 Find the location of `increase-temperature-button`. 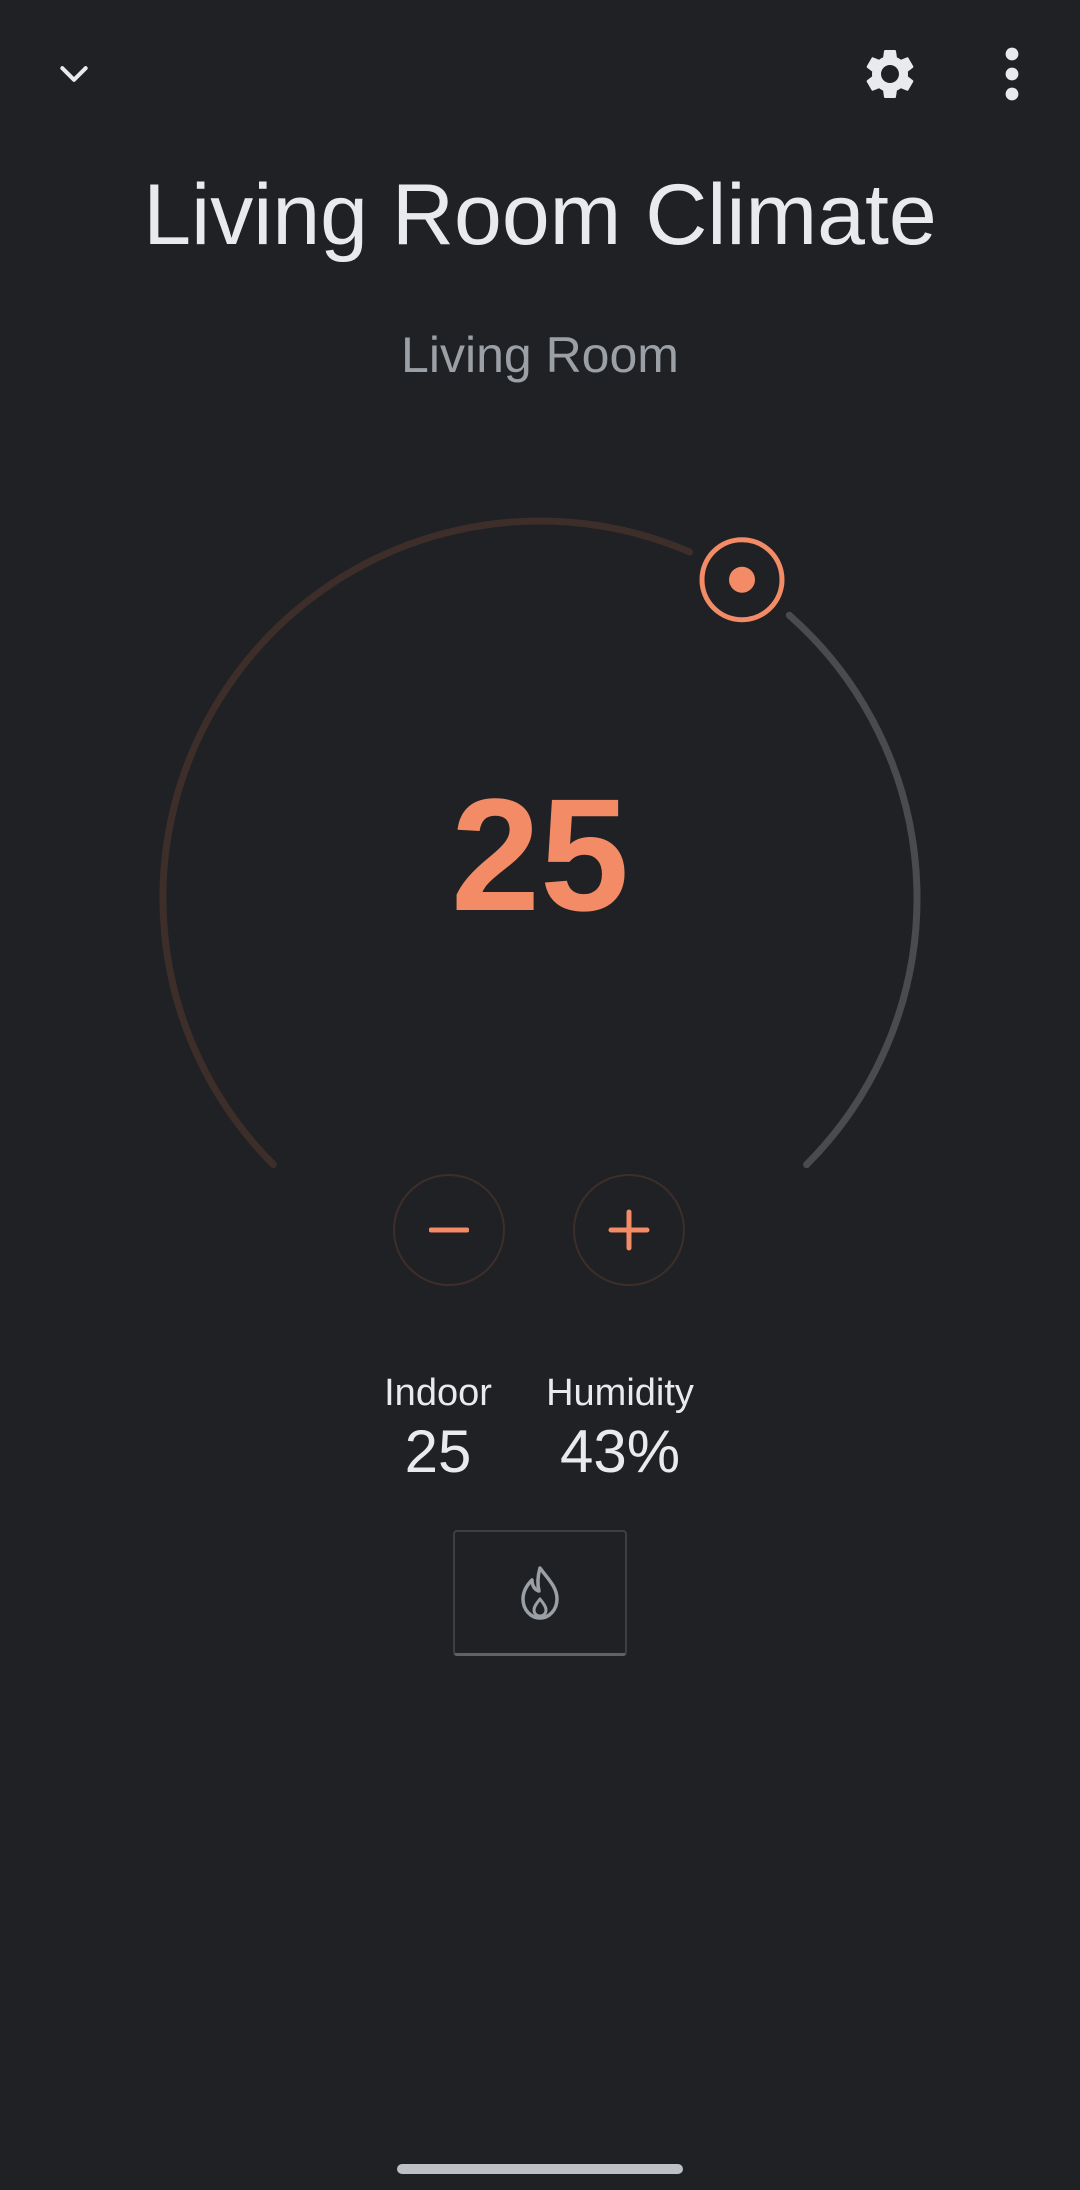

increase-temperature-button is located at coordinates (629, 1230).